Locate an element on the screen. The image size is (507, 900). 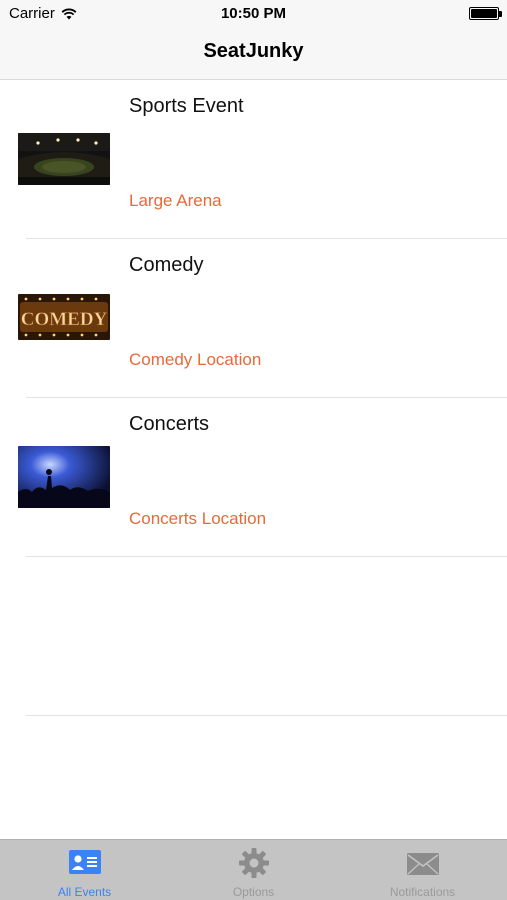
status-bar: Carrier 10:50 PM is located at coordinates (253, 14).